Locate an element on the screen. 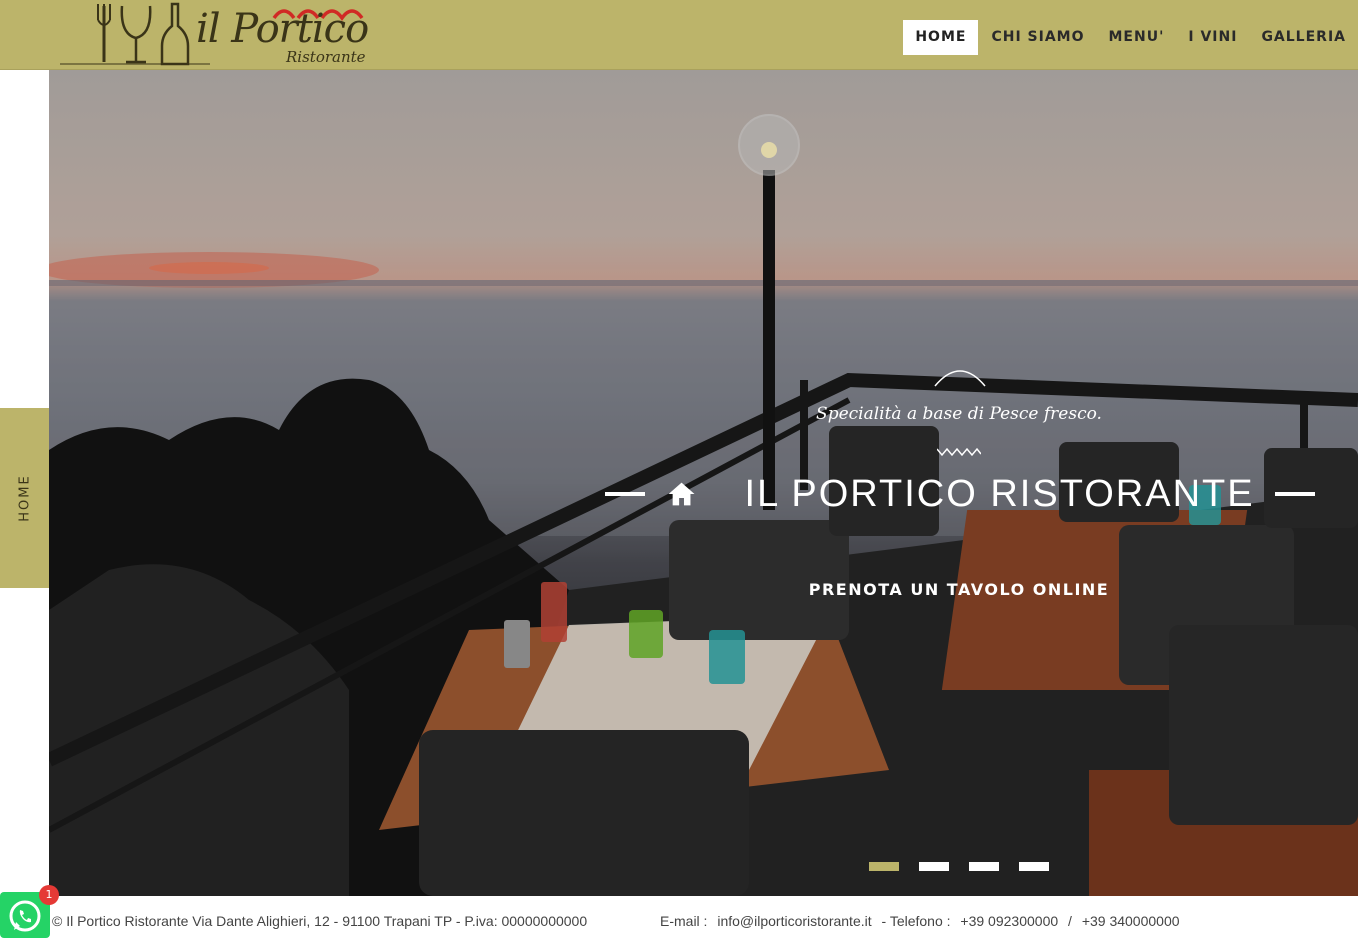 This screenshot has height=943, width=1358. phone-label: - Telefono : is located at coordinates (916, 921).